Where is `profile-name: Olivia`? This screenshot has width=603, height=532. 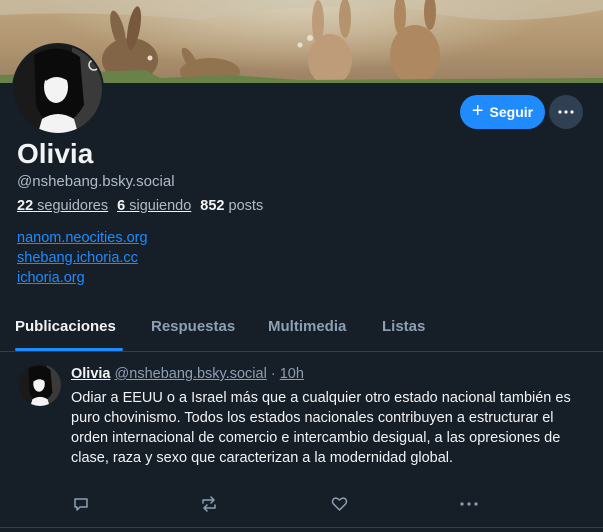
profile-name: Olivia is located at coordinates (55, 153).